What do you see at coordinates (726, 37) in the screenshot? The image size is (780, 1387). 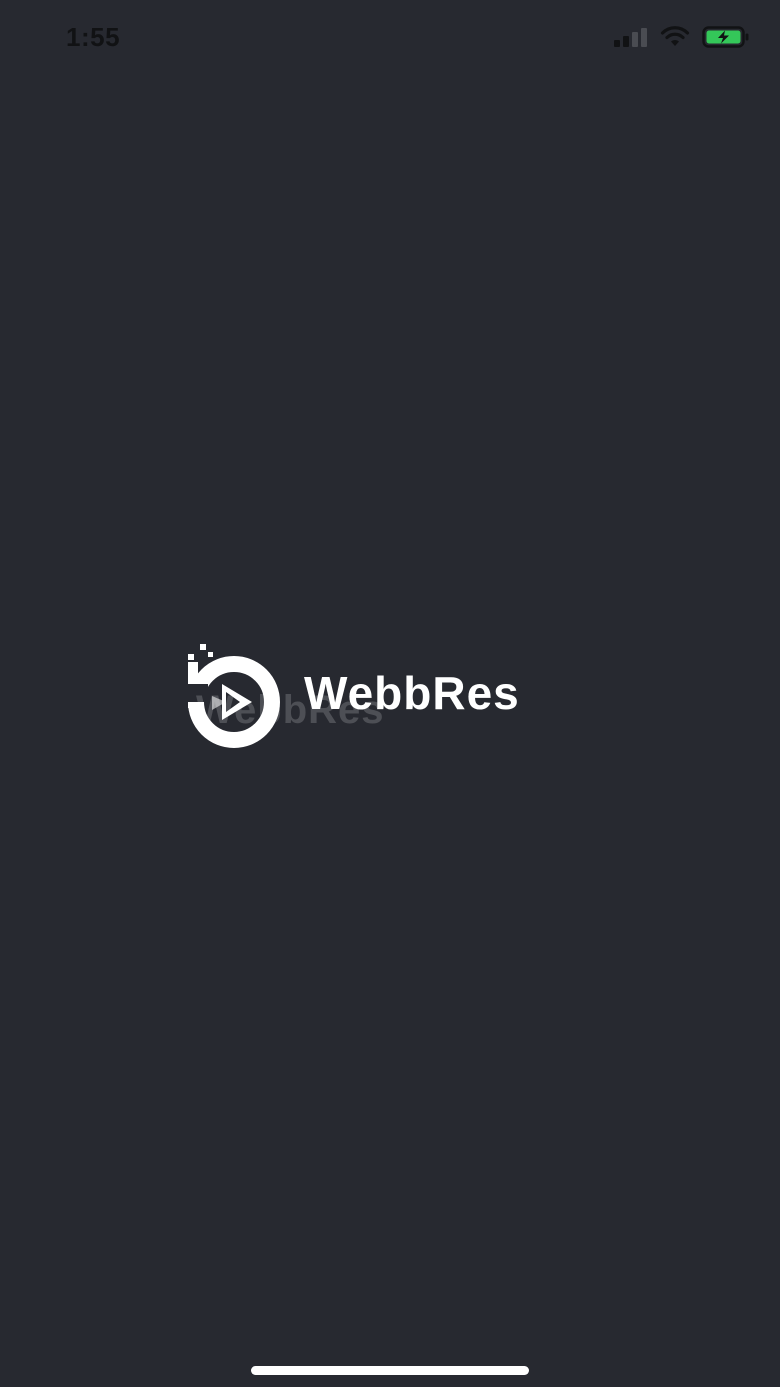 I see `battery-charging-icon` at bounding box center [726, 37].